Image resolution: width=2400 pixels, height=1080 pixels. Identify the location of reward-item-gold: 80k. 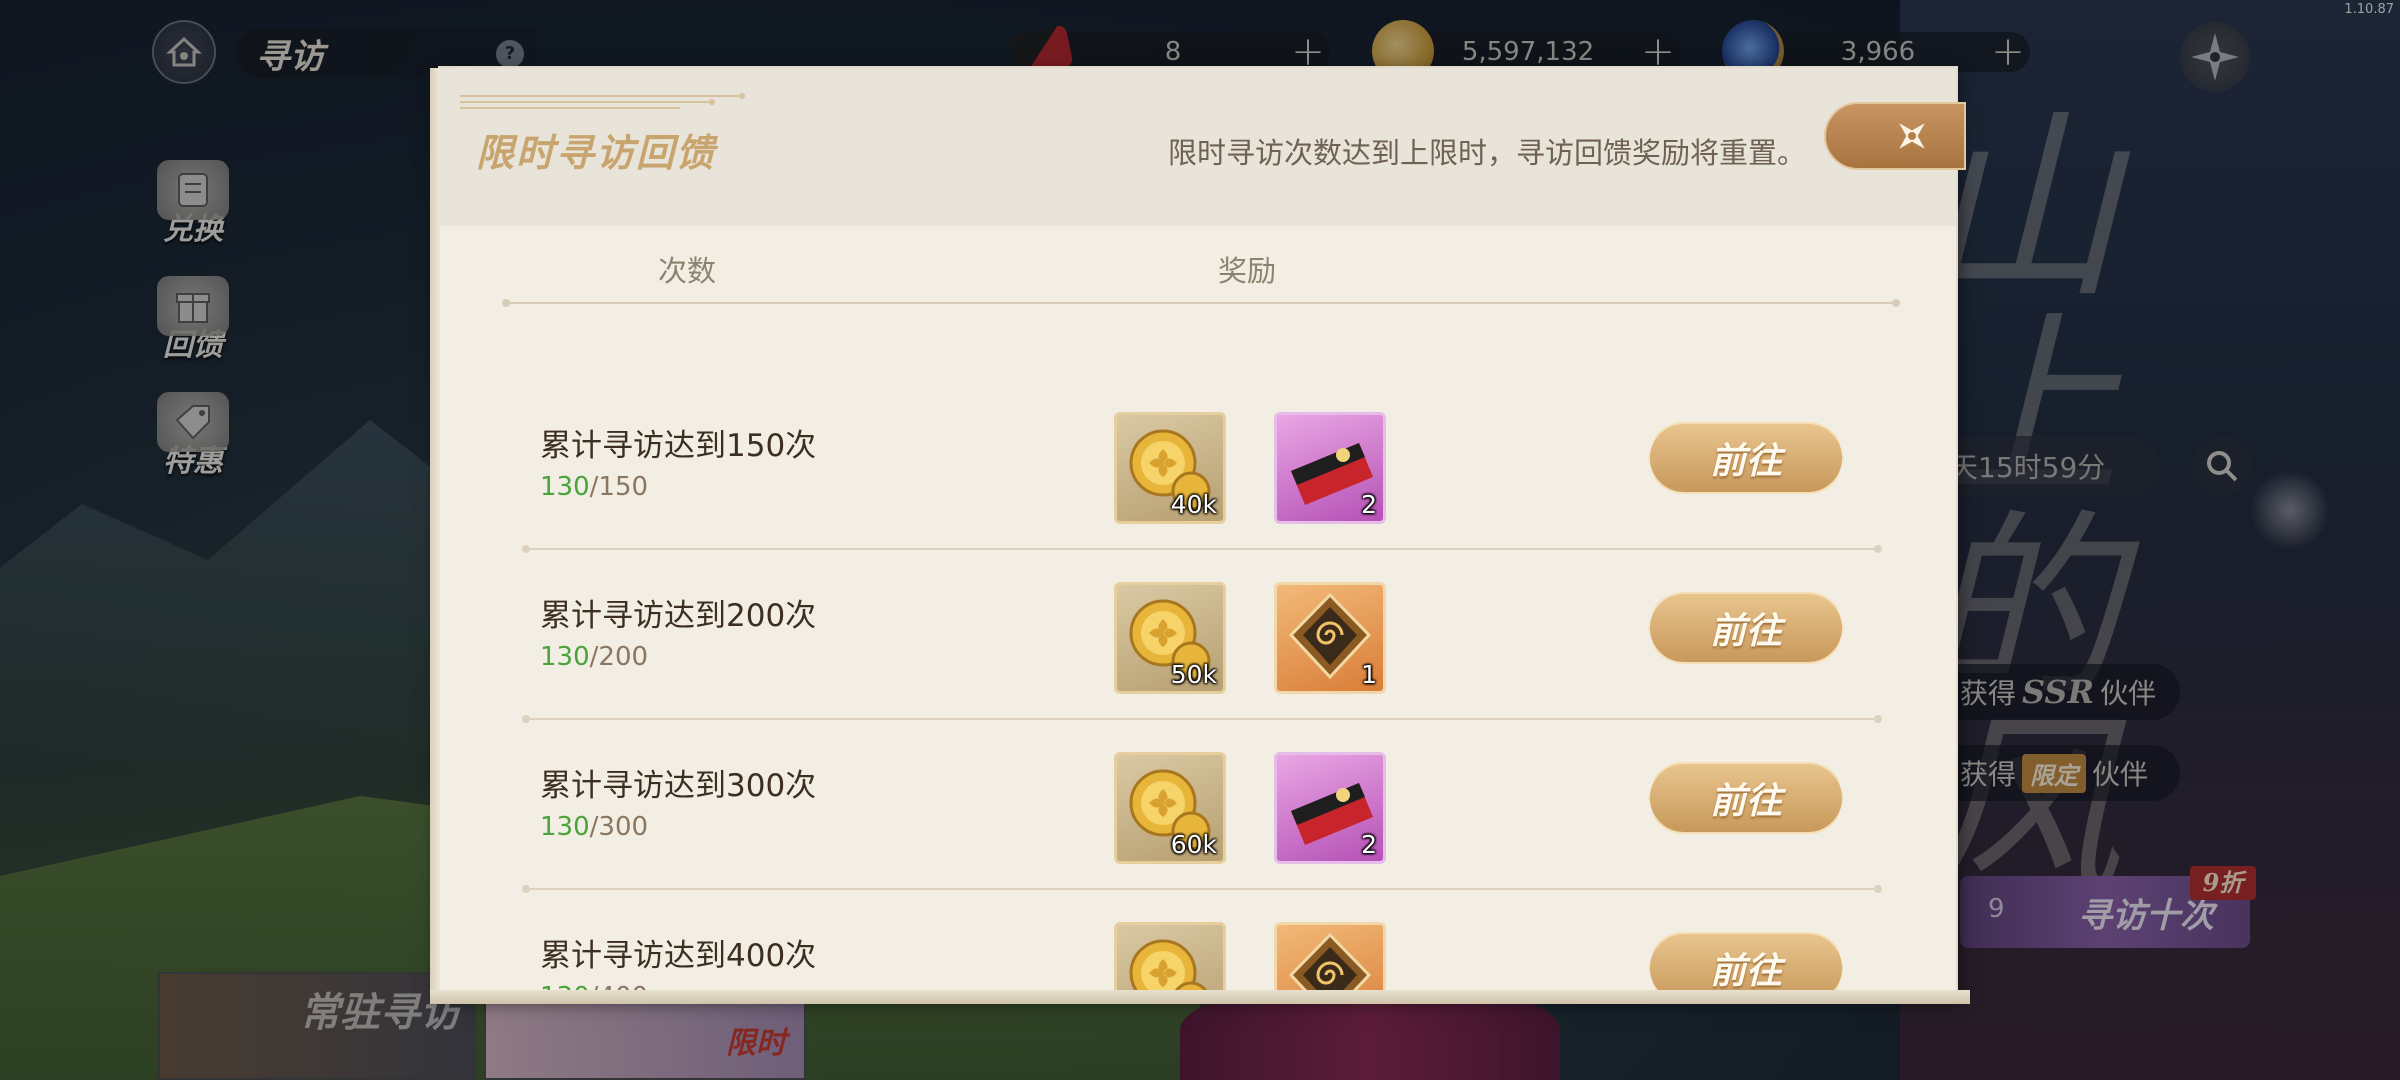
(1170, 956).